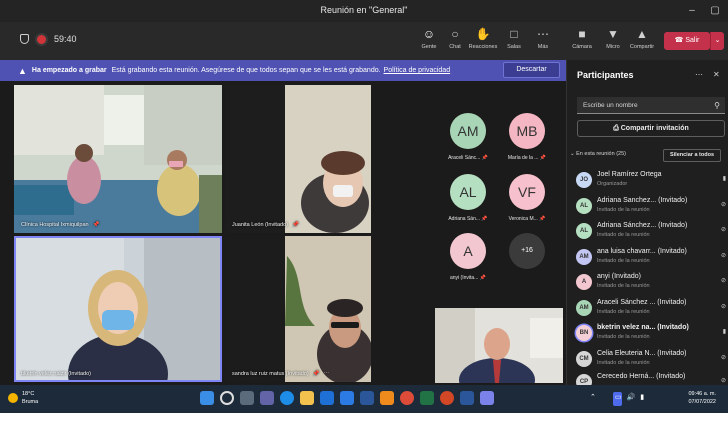 Image resolution: width=728 pixels, height=441 pixels. I want to click on battery-icon: ▮, so click(642, 397).